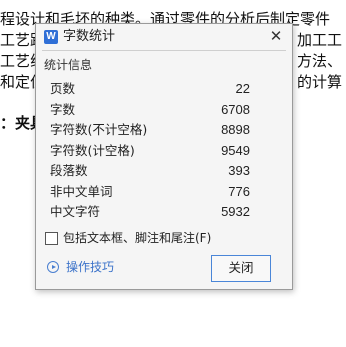 The image size is (346, 347). Describe the element at coordinates (319, 61) in the screenshot. I see `doc-text-fragment: 方法、` at that location.